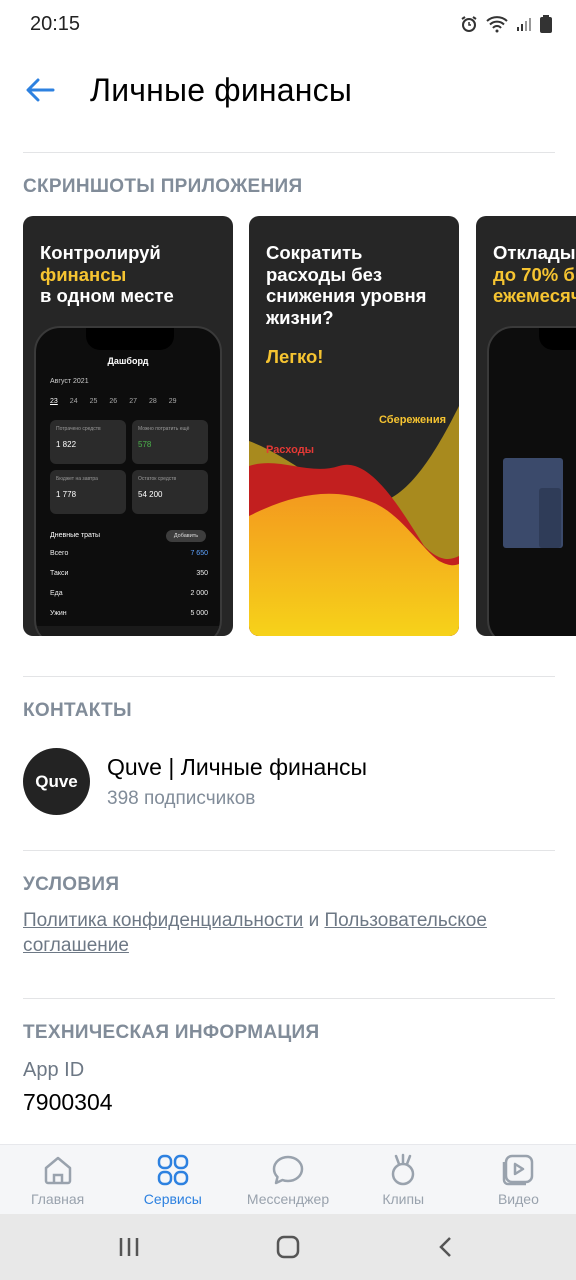 The width and height of the screenshot is (576, 1280). What do you see at coordinates (77, 479) in the screenshot?
I see `card-label: Бюджет на завтра` at bounding box center [77, 479].